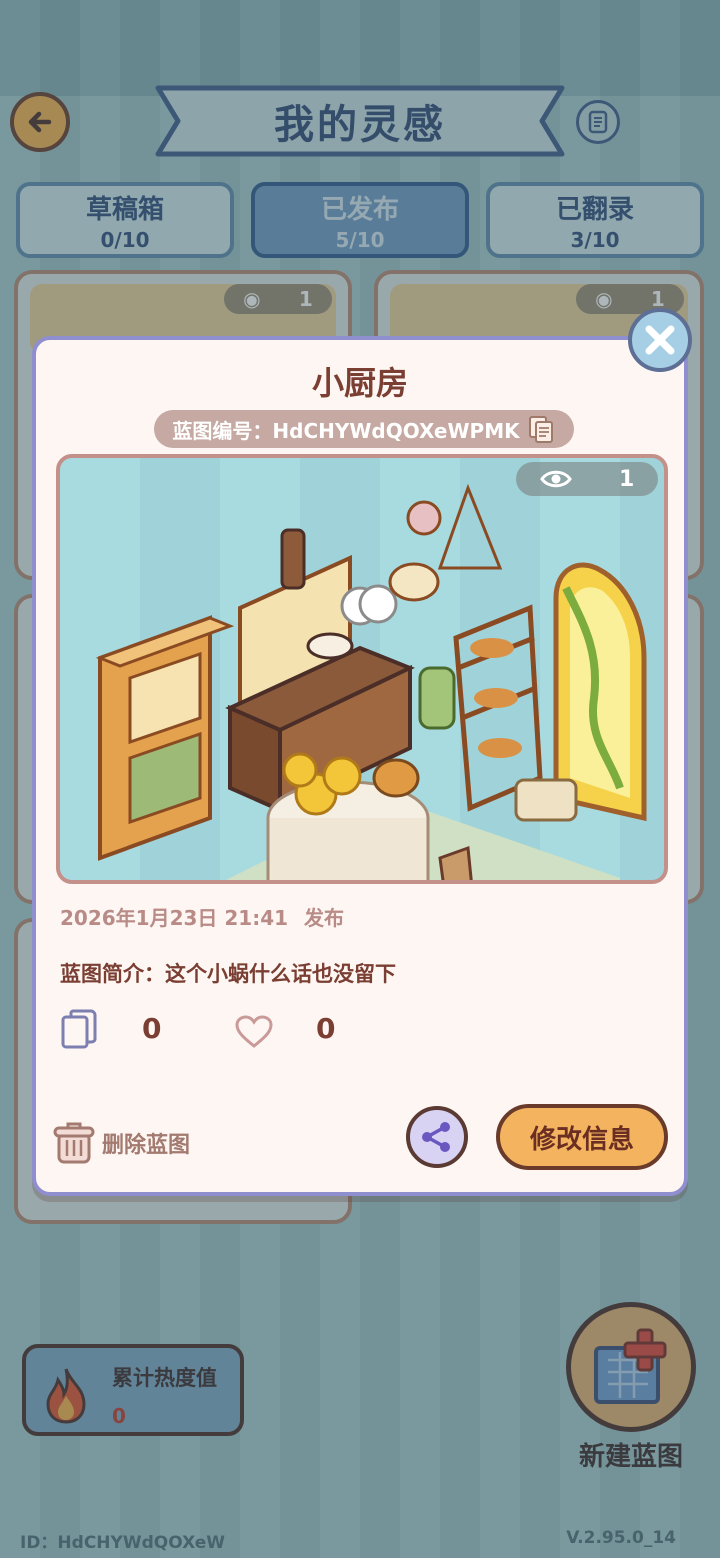 Image resolution: width=720 pixels, height=1558 pixels. Describe the element at coordinates (152, 1028) in the screenshot. I see `copy-count: 0` at that location.